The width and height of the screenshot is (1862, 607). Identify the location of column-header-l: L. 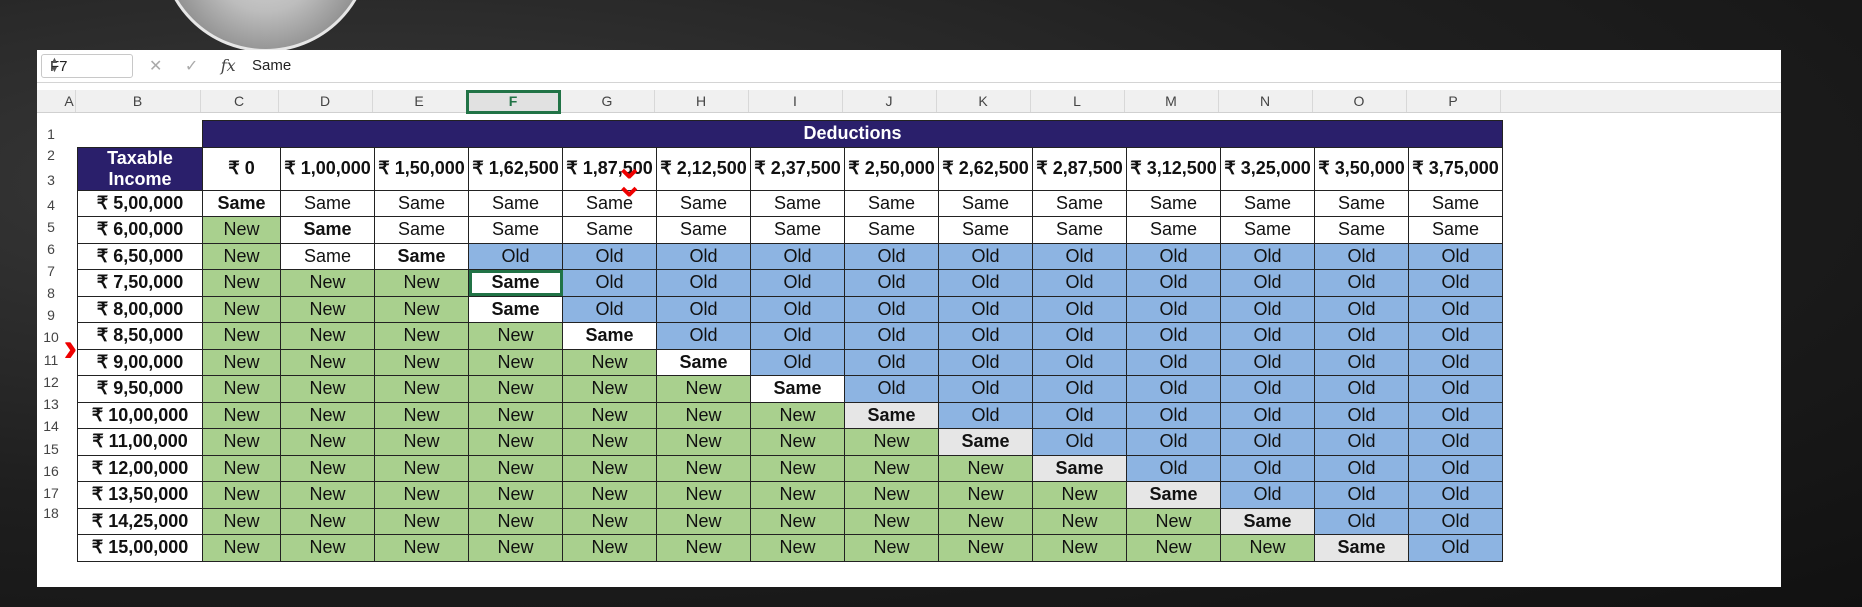
(1077, 101).